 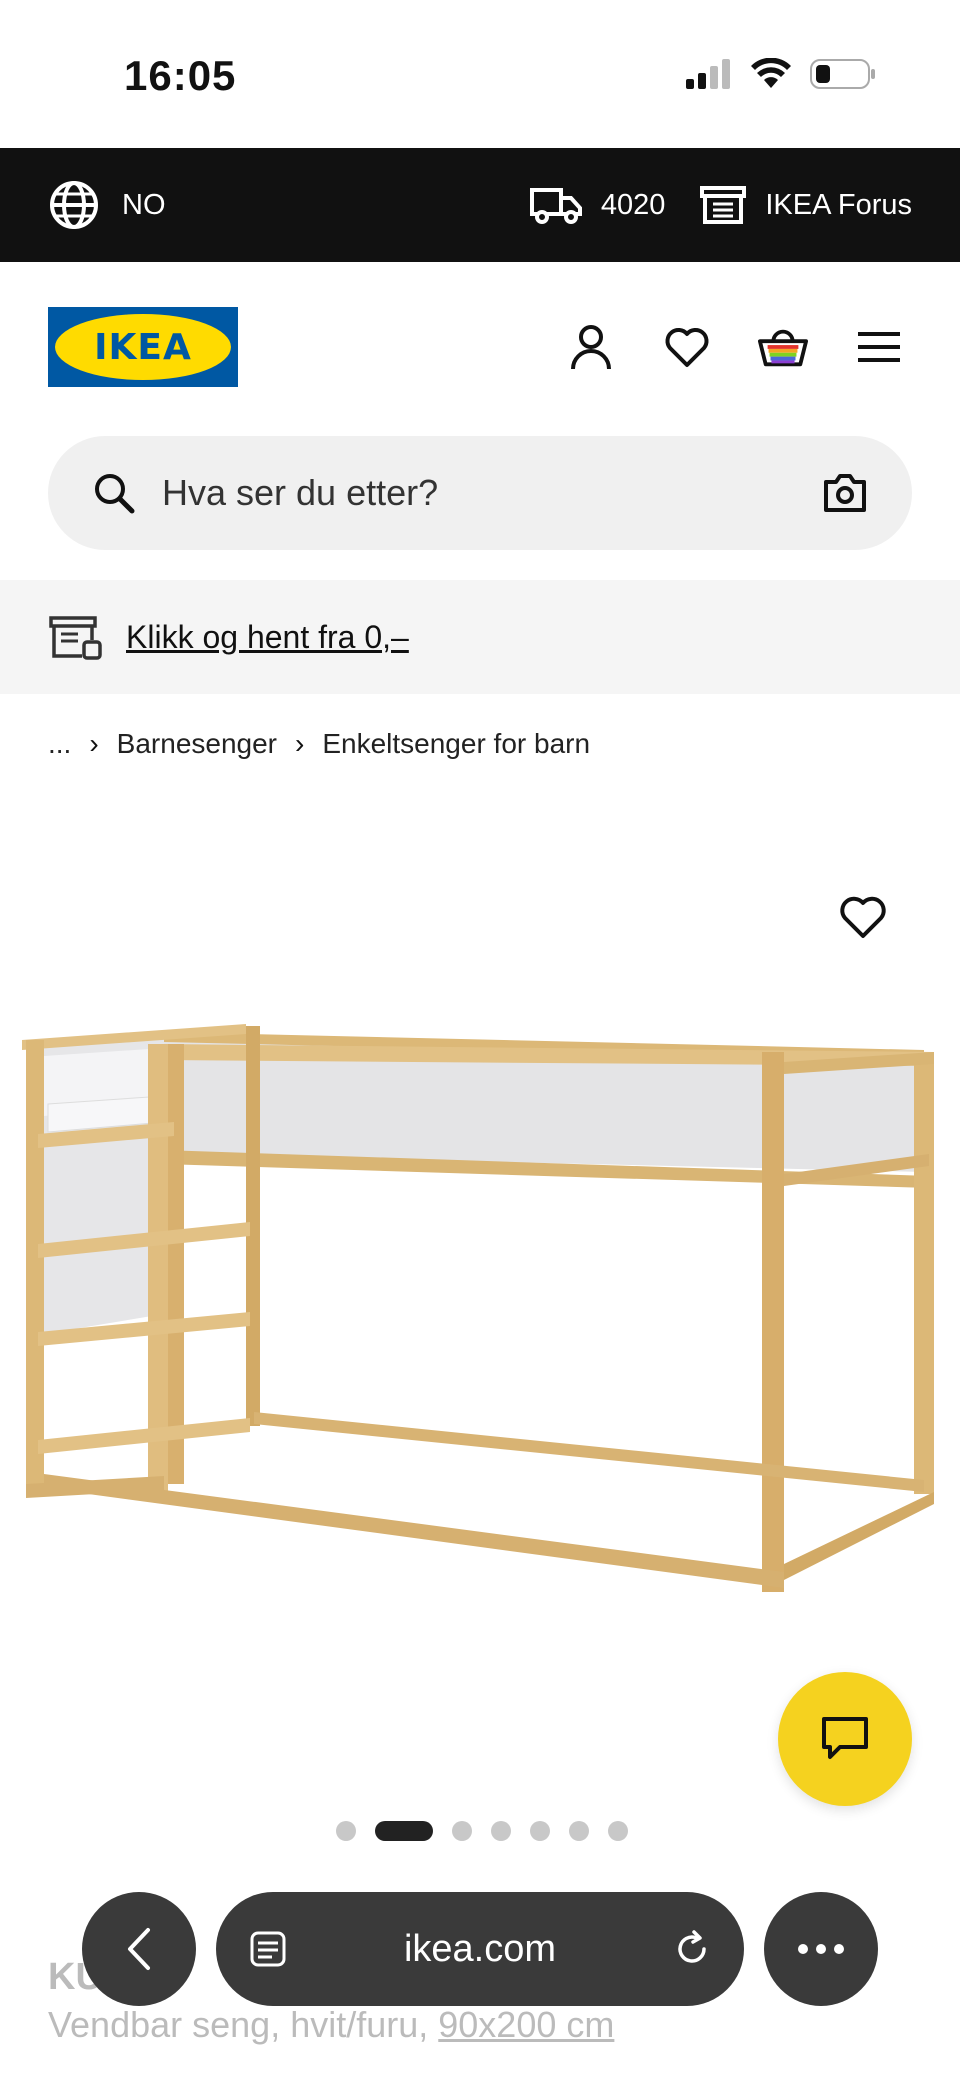 What do you see at coordinates (480, 205) in the screenshot?
I see `top-bar: NO 4020 IKEA Forus` at bounding box center [480, 205].